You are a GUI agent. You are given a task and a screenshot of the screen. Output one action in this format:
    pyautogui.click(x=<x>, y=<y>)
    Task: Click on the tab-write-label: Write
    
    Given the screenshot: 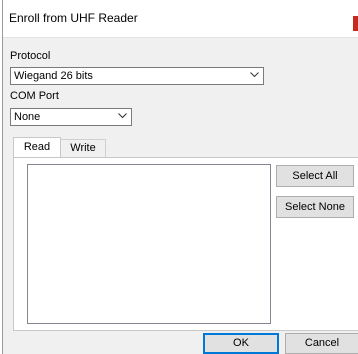 What is the action you would take?
    pyautogui.click(x=83, y=148)
    